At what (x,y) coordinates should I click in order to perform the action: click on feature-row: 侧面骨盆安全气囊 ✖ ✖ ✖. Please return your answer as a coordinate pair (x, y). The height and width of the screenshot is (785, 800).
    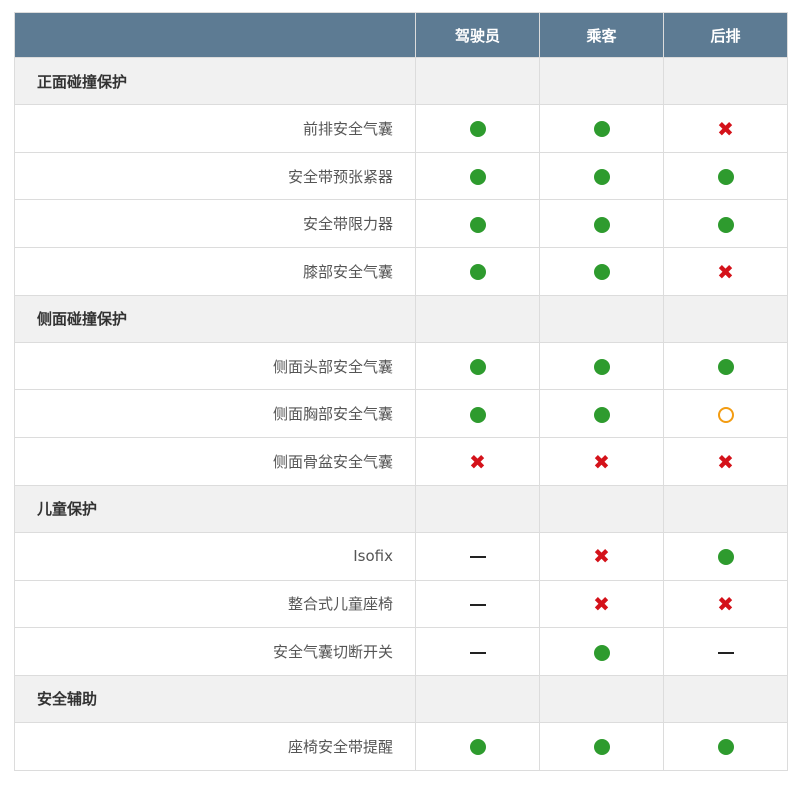
    Looking at the image, I should click on (401, 461).